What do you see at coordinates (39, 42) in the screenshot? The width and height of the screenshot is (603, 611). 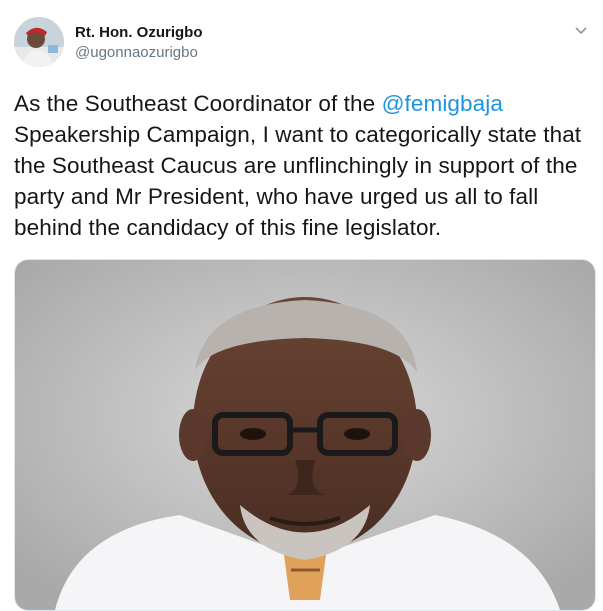 I see `author-avatar` at bounding box center [39, 42].